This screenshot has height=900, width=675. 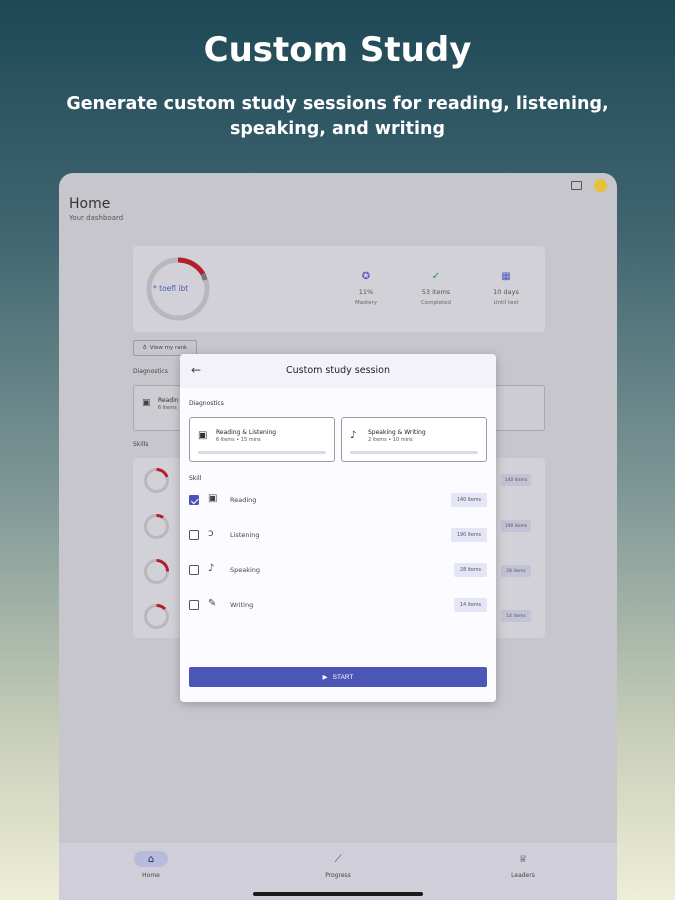 What do you see at coordinates (470, 605) in the screenshot?
I see `item-count-badge: 14 items` at bounding box center [470, 605].